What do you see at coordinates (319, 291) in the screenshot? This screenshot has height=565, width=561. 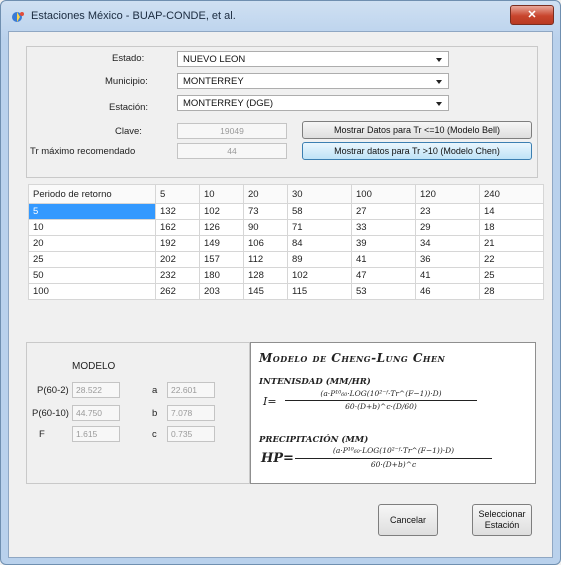 I see `table-cell: 115` at bounding box center [319, 291].